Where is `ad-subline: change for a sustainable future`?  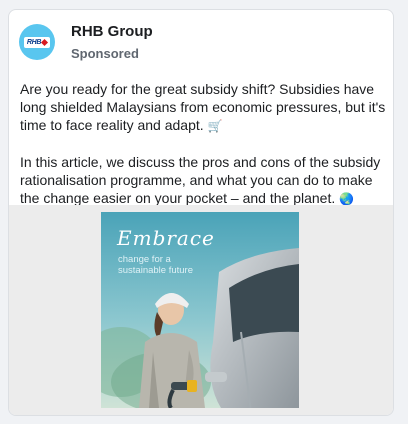
ad-subline: change for a sustainable future is located at coordinates (183, 265).